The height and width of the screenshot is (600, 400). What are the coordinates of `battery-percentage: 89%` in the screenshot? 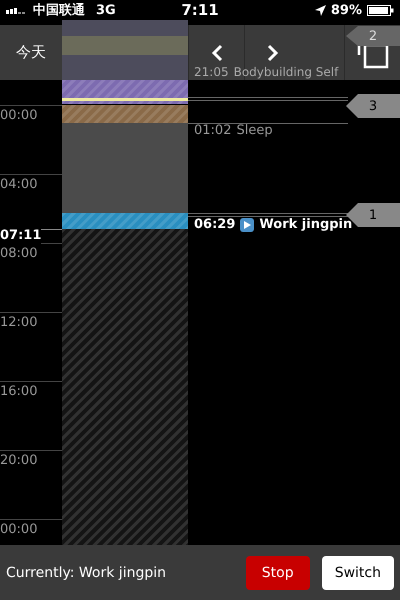 It's located at (346, 10).